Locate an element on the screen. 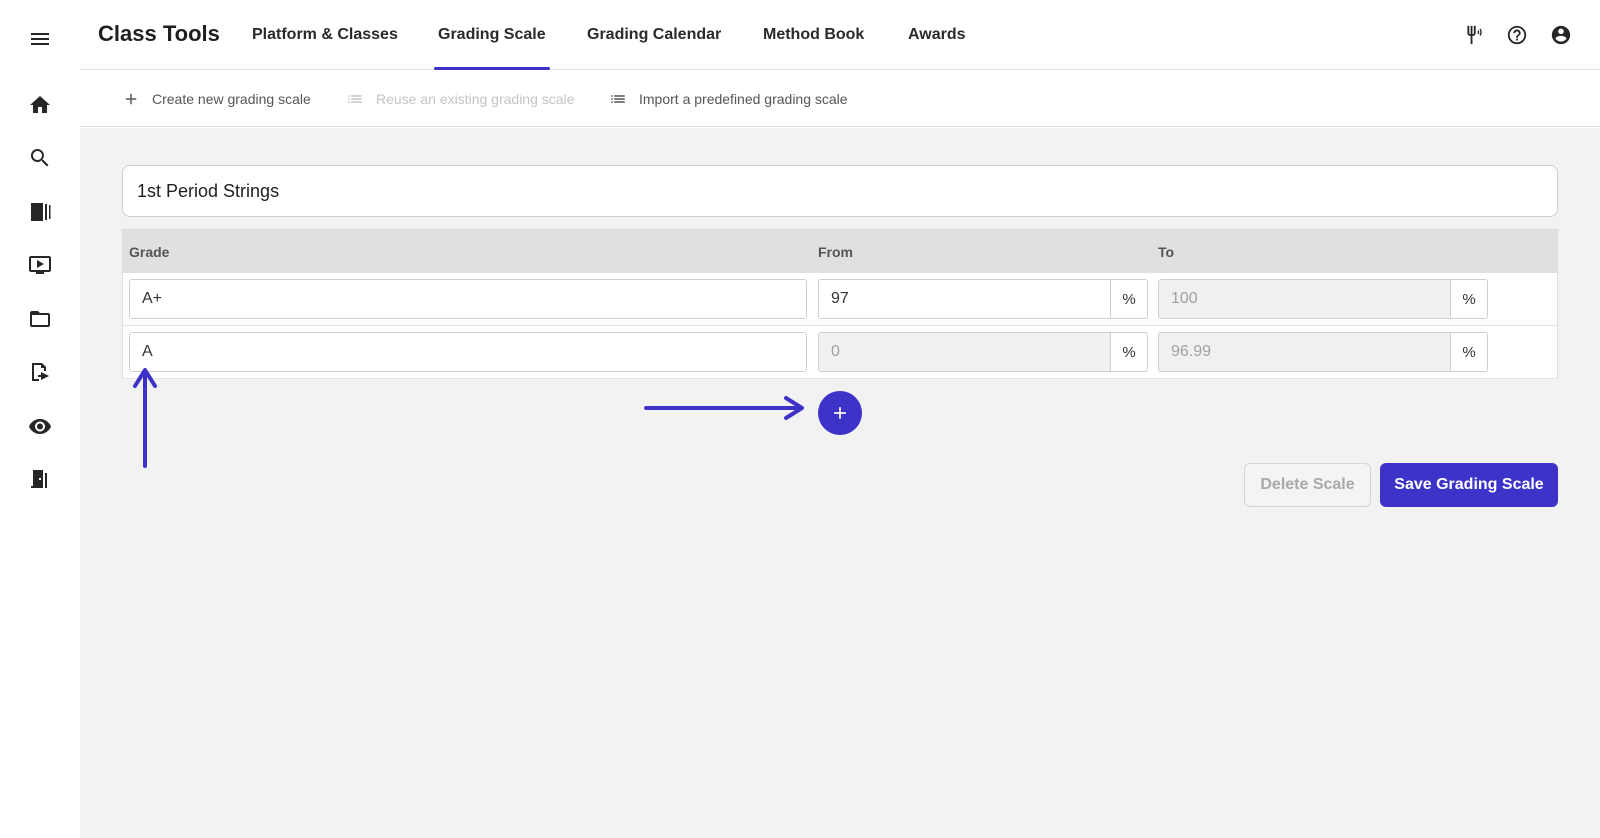 The image size is (1600, 838). save-grading-scale-button: Save Grading Scale is located at coordinates (1469, 485).